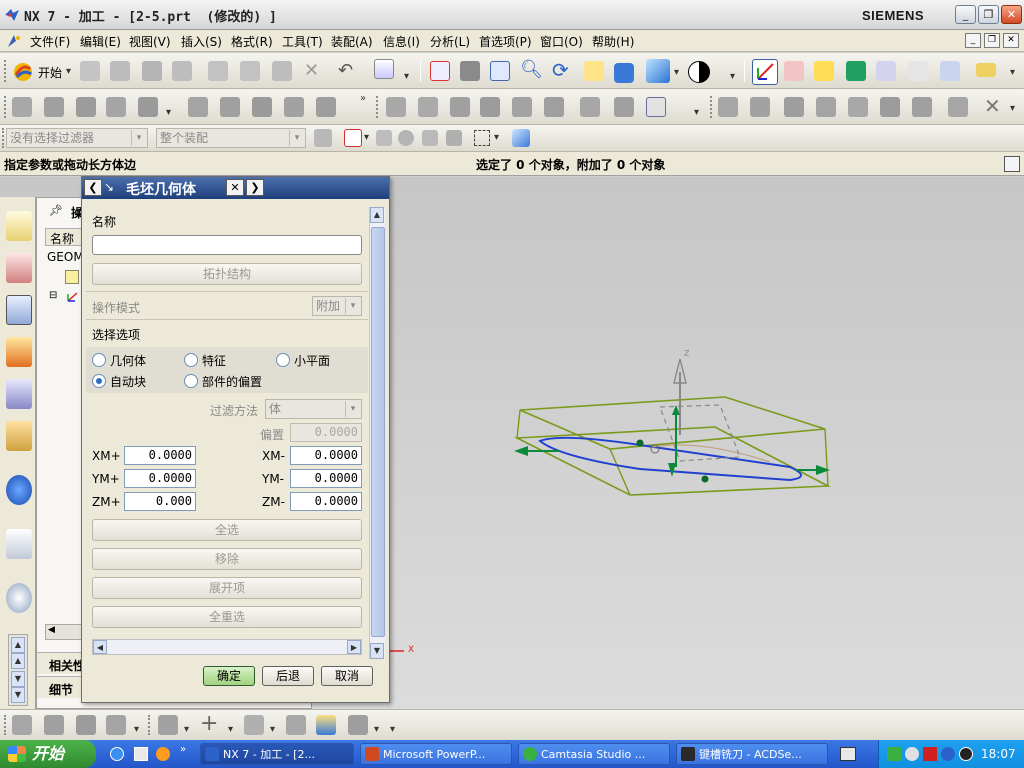 The height and width of the screenshot is (768, 1024). What do you see at coordinates (454, 138) in the screenshot?
I see `select-icon-d` at bounding box center [454, 138].